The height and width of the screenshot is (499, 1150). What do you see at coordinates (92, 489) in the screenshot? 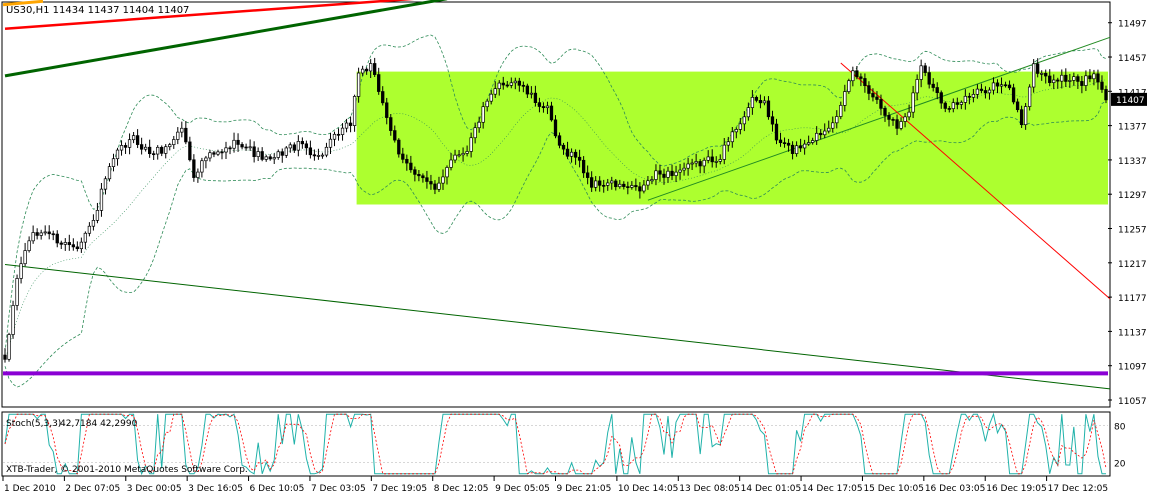
I see `time-tick-label: 2 Dec 07:05` at bounding box center [92, 489].